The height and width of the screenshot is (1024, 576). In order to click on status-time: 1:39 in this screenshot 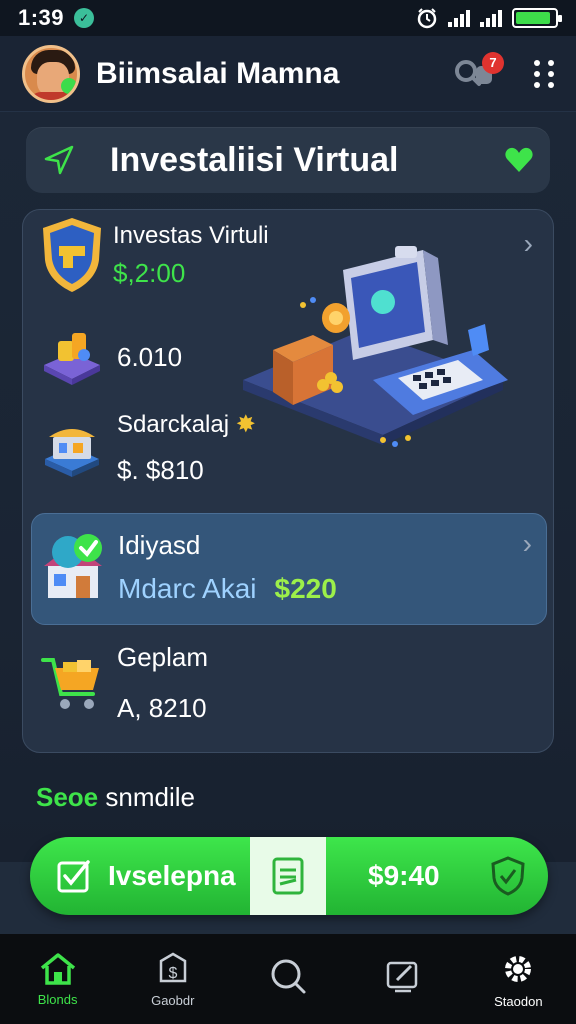, I will do `click(41, 17)`.